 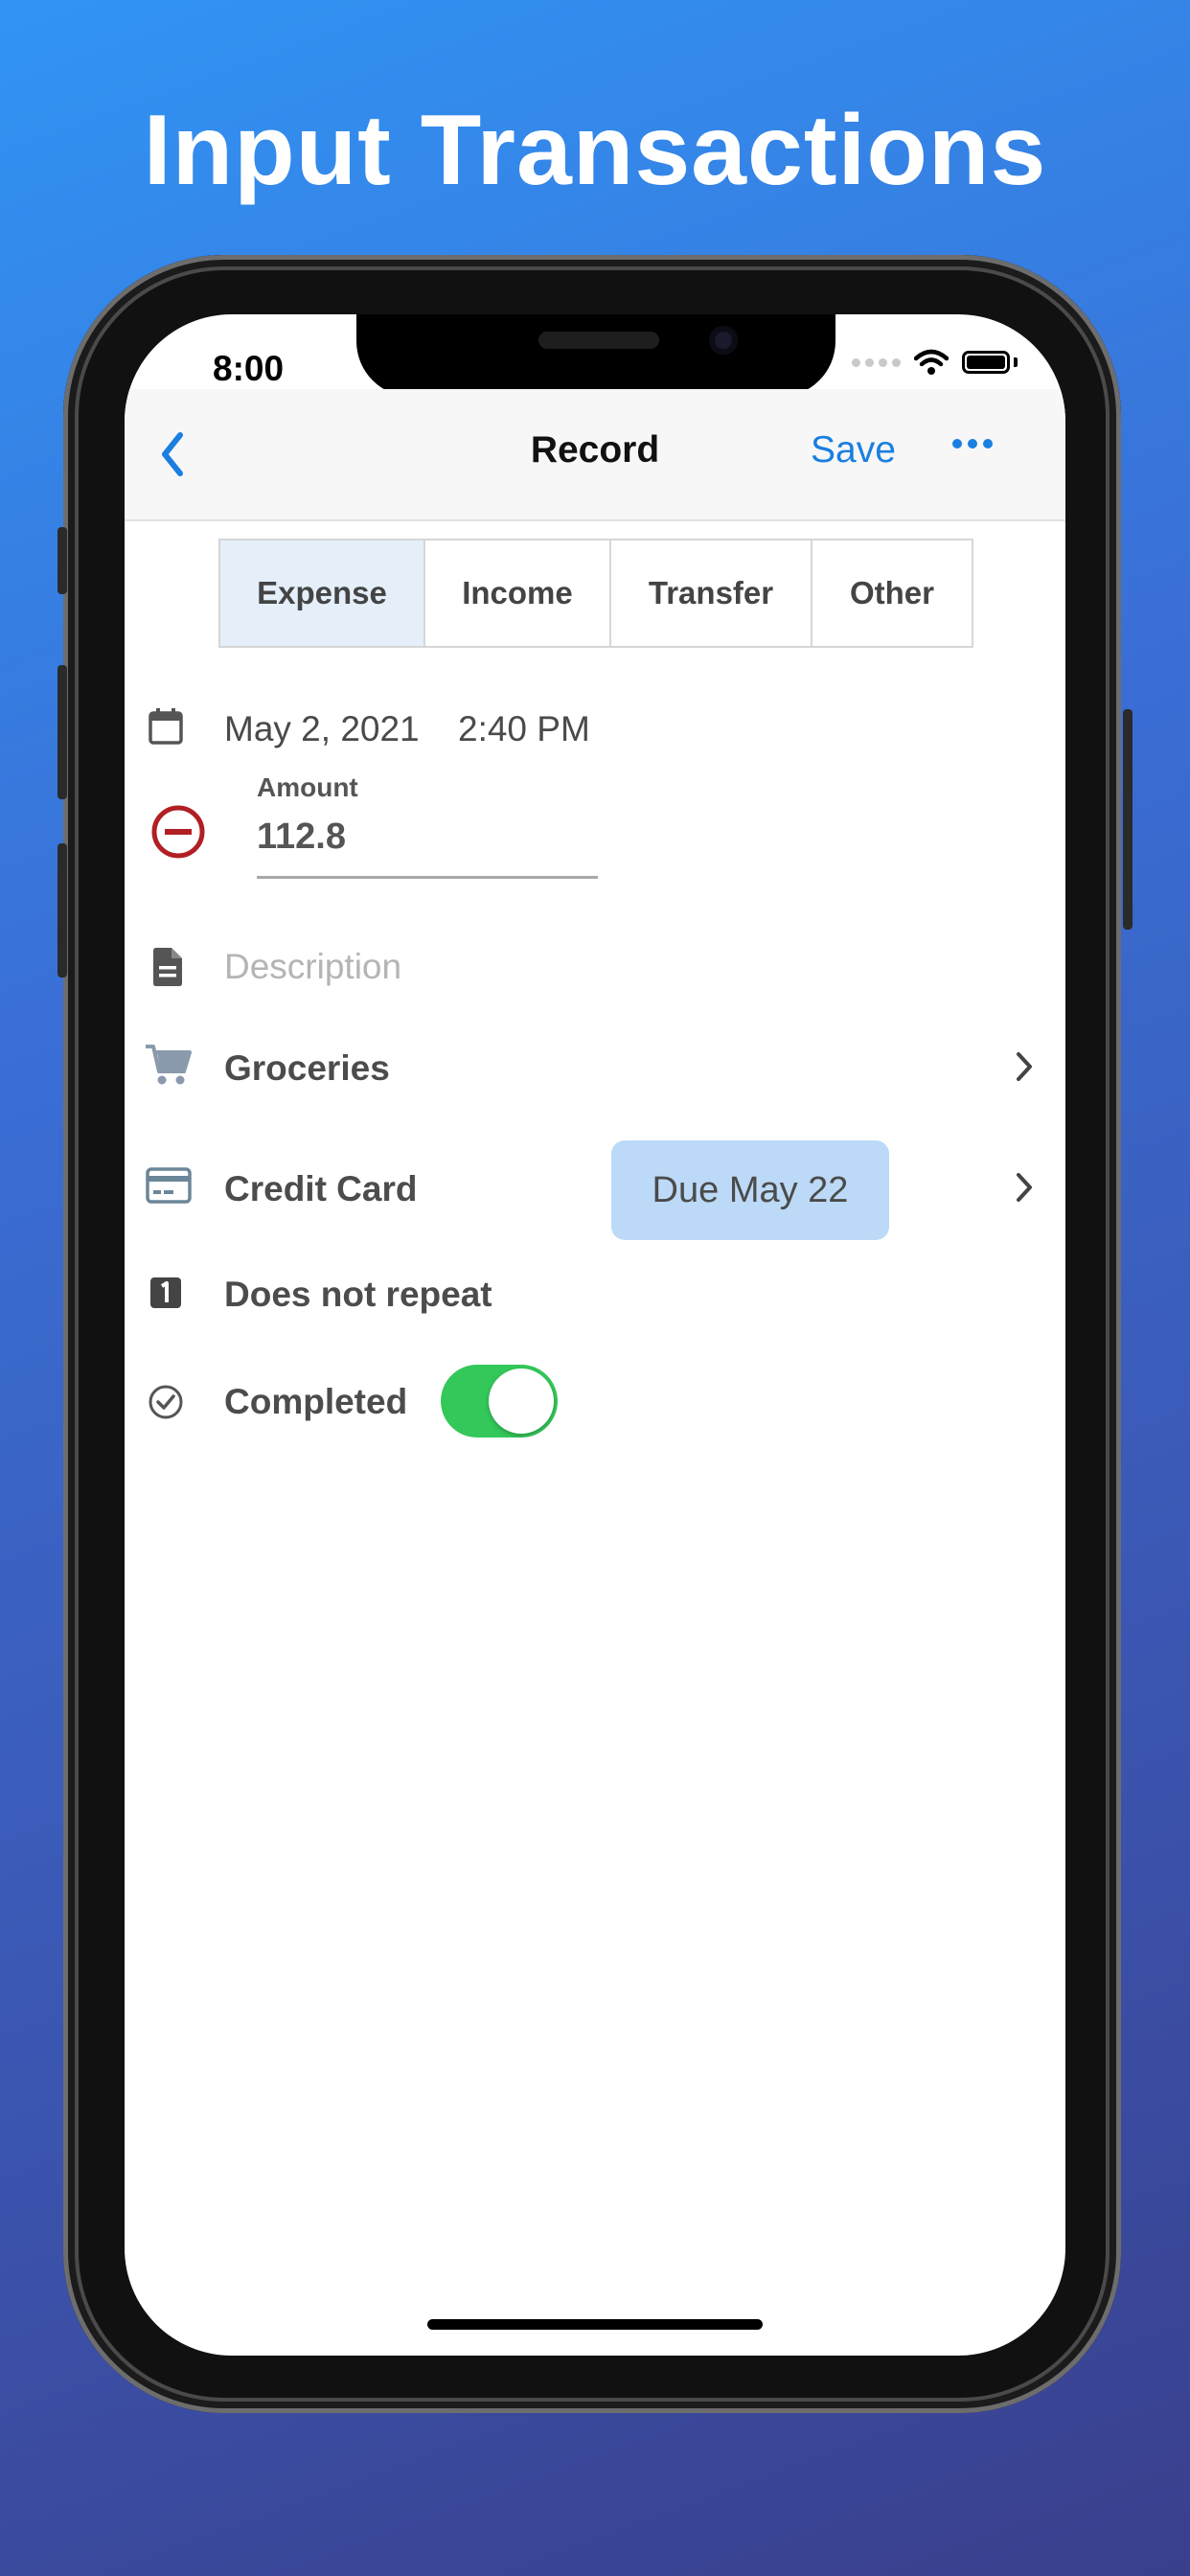 What do you see at coordinates (167, 967) in the screenshot?
I see `document-icon` at bounding box center [167, 967].